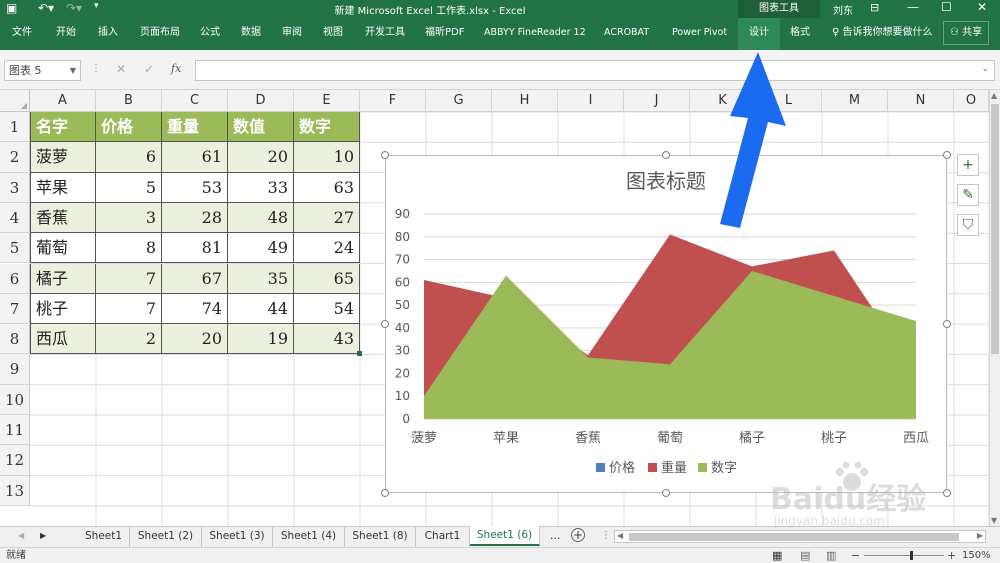 The height and width of the screenshot is (563, 1000). I want to click on scroll-left-icon: ◀, so click(620, 535).